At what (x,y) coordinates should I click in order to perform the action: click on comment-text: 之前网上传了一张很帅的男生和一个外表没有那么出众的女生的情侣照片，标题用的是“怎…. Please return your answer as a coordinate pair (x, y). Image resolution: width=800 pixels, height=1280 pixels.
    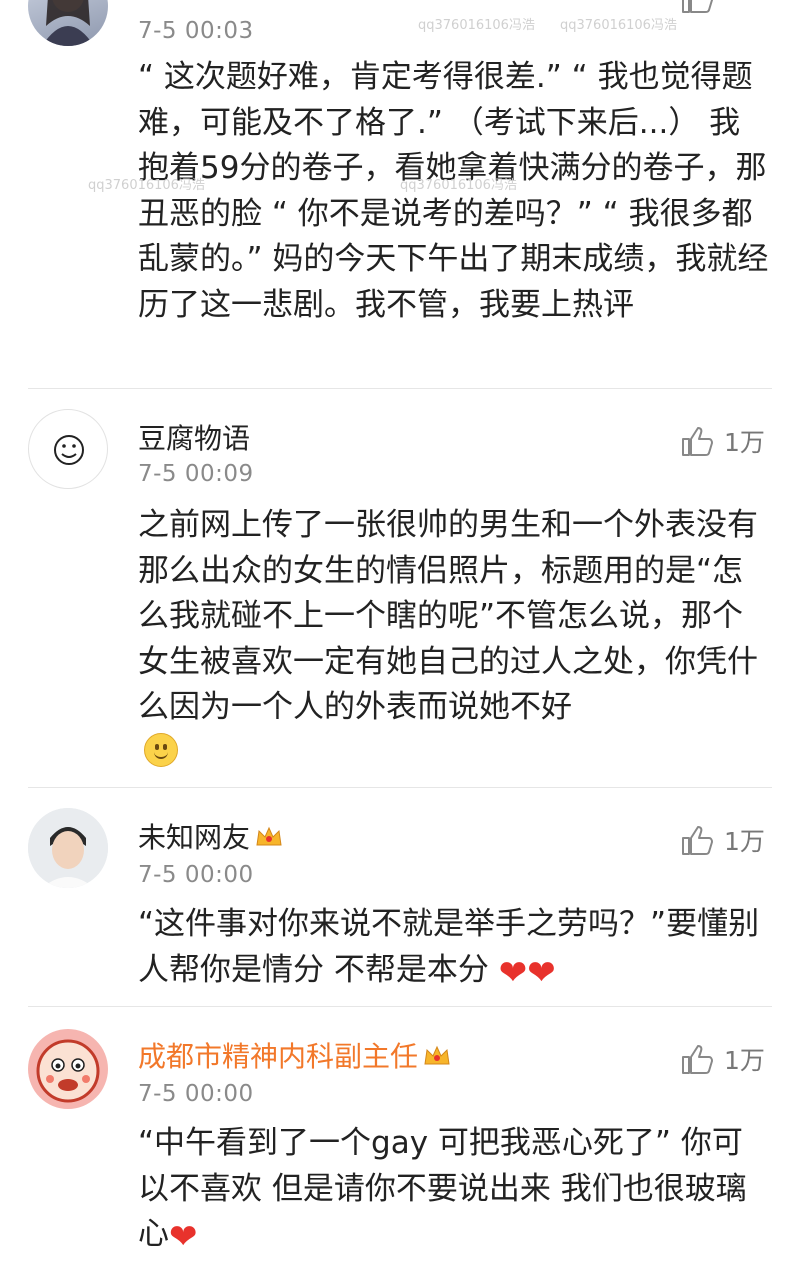
    Looking at the image, I should click on (448, 616).